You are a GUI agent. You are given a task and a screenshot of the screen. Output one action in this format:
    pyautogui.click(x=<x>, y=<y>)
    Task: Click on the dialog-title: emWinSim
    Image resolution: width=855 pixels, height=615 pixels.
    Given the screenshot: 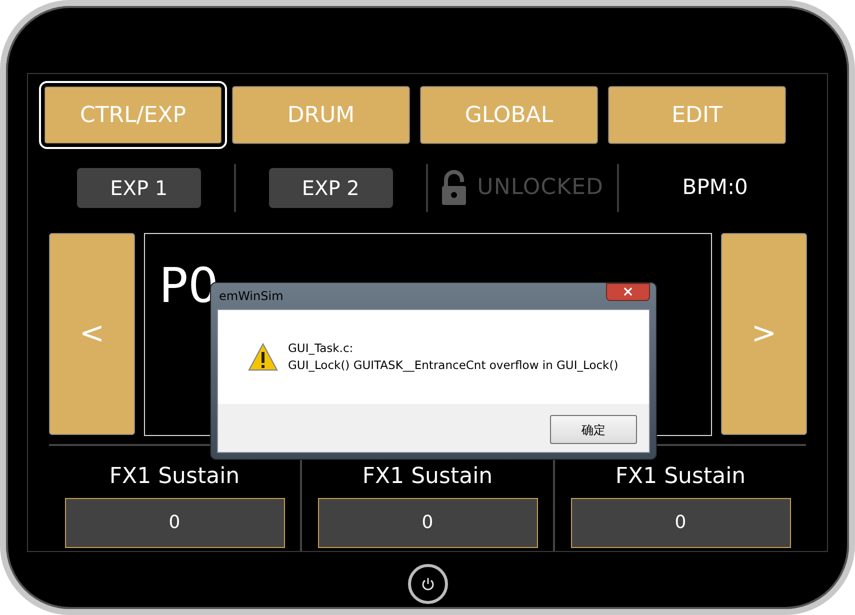 What is the action you would take?
    pyautogui.click(x=251, y=296)
    